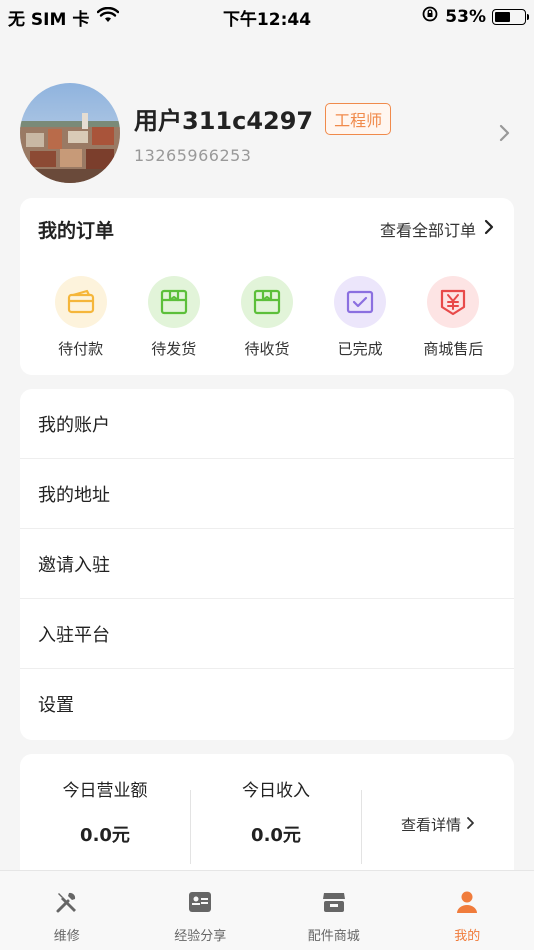  Describe the element at coordinates (200, 904) in the screenshot. I see `card-icon` at that location.